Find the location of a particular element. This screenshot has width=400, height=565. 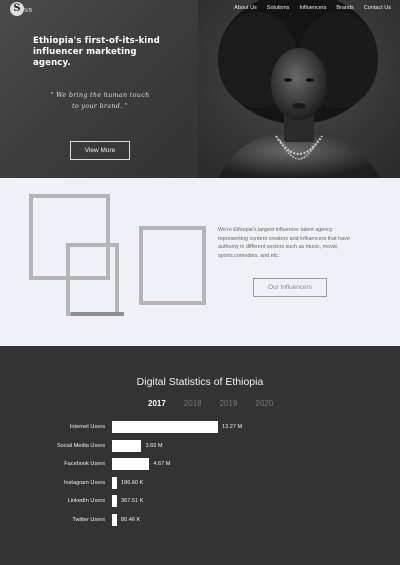

year-tabs: 2017 2018 2019 2020 is located at coordinates (219, 403).